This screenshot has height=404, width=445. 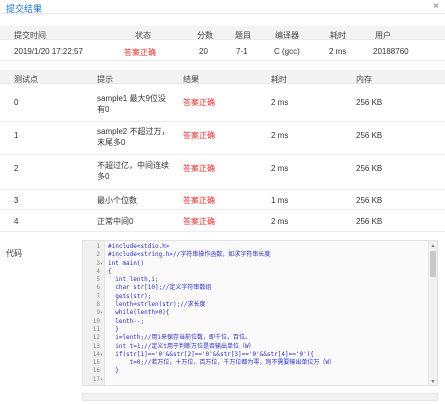 I want to click on test-hint: 正常中间0, so click(x=115, y=221).